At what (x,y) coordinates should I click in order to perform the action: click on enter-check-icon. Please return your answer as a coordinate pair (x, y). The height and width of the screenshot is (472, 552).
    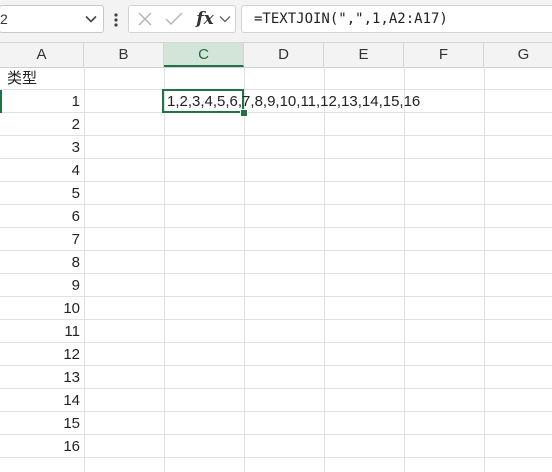
    Looking at the image, I should click on (174, 19).